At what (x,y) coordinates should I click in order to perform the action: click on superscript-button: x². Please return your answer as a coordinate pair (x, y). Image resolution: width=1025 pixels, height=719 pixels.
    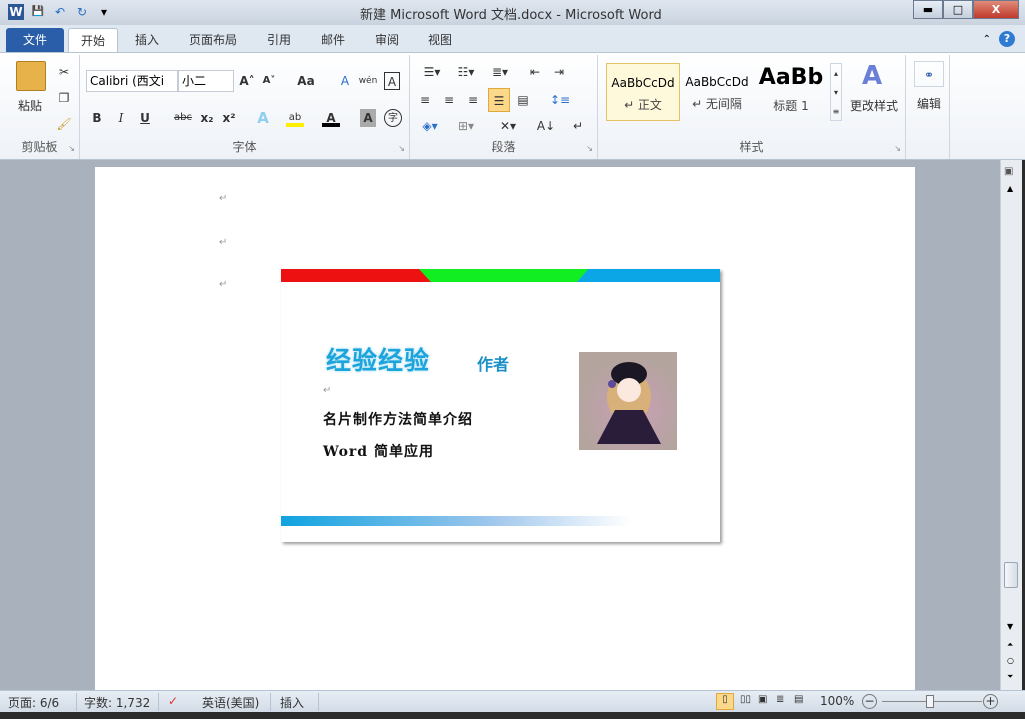
    Looking at the image, I should click on (229, 118).